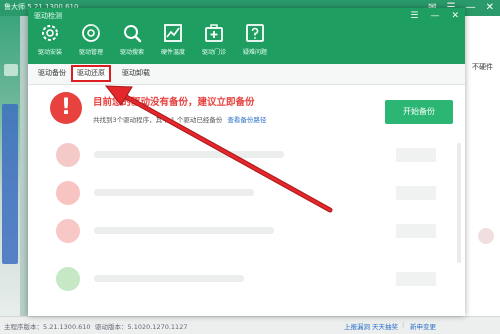 Image resolution: width=500 pixels, height=334 pixels. Describe the element at coordinates (213, 52) in the screenshot. I see `toolbar-label: 驱动门诊` at that location.